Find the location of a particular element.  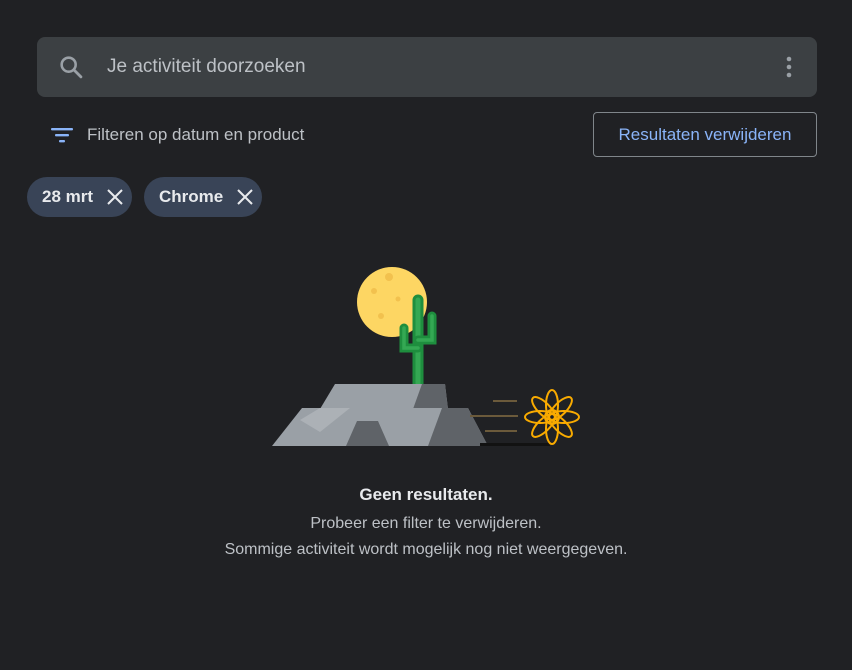

empty-state-title: Geen resultaten. is located at coordinates (426, 494).